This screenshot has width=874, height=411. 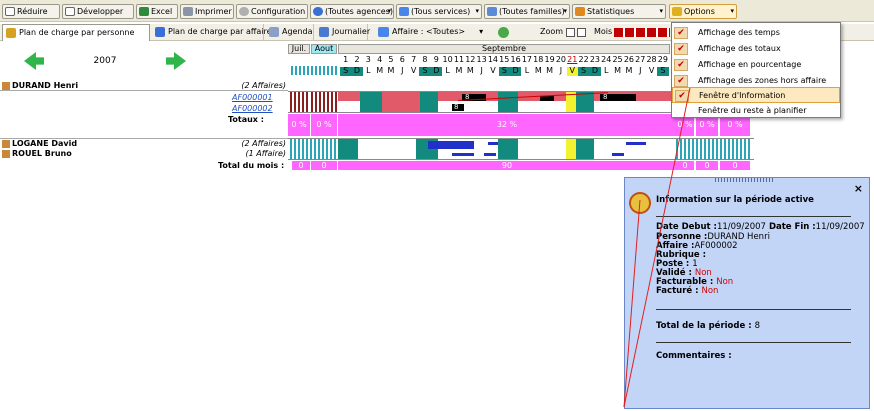 I want to click on menu-item-reste-a-planifier: Fenêtre du reste à planifier, so click(x=756, y=111).